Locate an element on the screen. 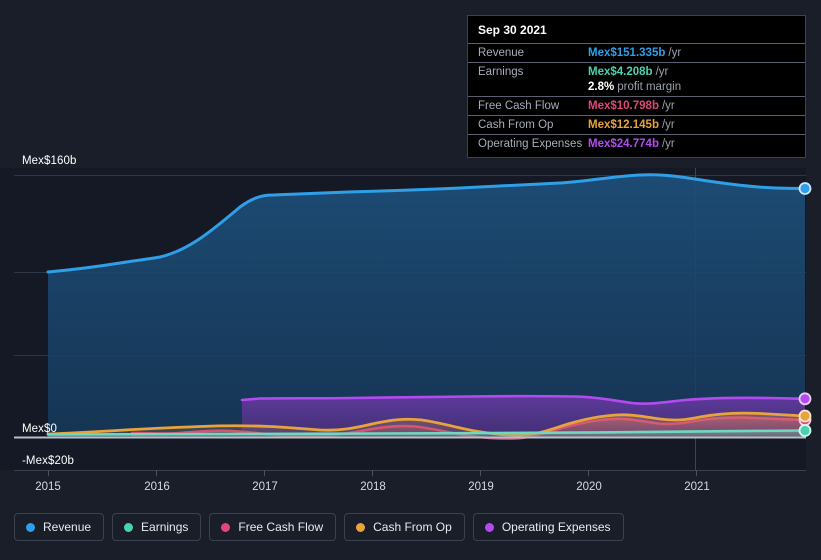 The image size is (821, 560). endpoint-revenue is located at coordinates (805, 188).